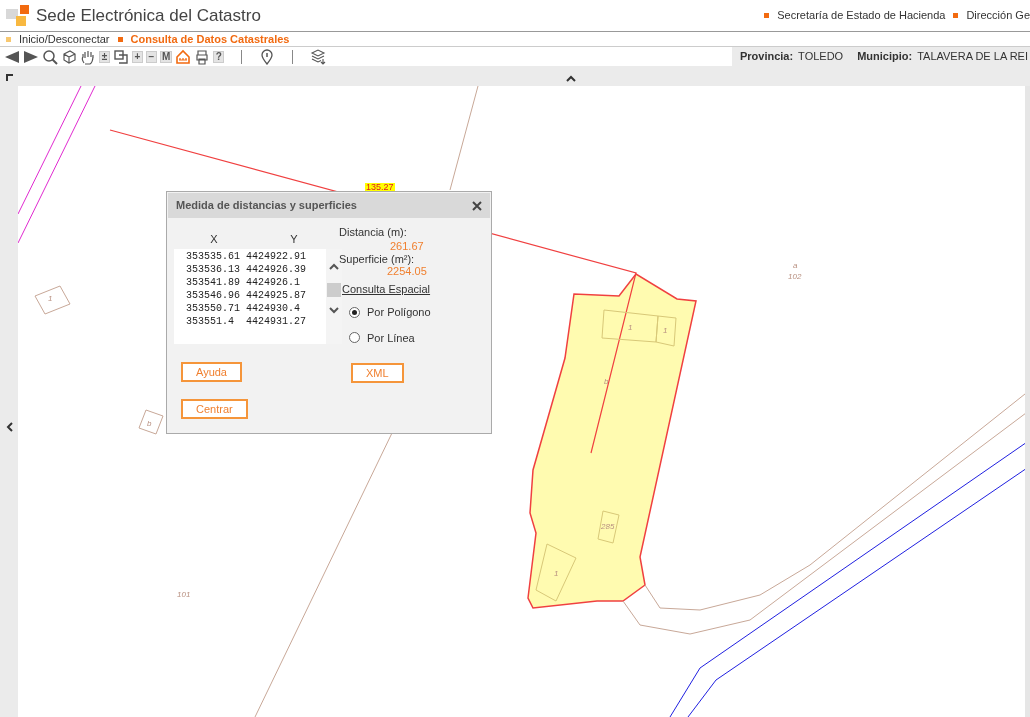 The width and height of the screenshot is (1030, 717). What do you see at coordinates (104, 56) in the screenshot?
I see `tool-button: ±` at bounding box center [104, 56].